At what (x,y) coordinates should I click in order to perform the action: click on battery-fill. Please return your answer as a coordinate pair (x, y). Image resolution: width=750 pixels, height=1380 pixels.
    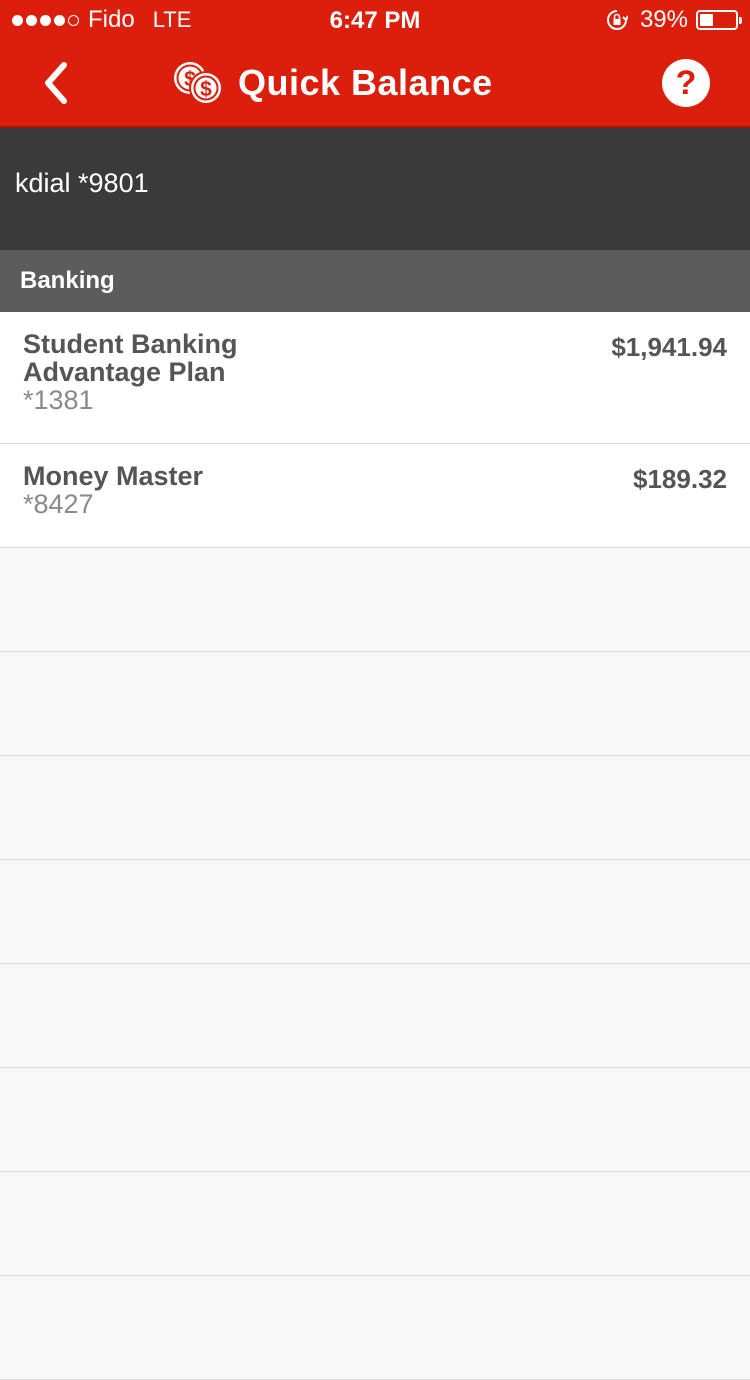
    Looking at the image, I should click on (706, 20).